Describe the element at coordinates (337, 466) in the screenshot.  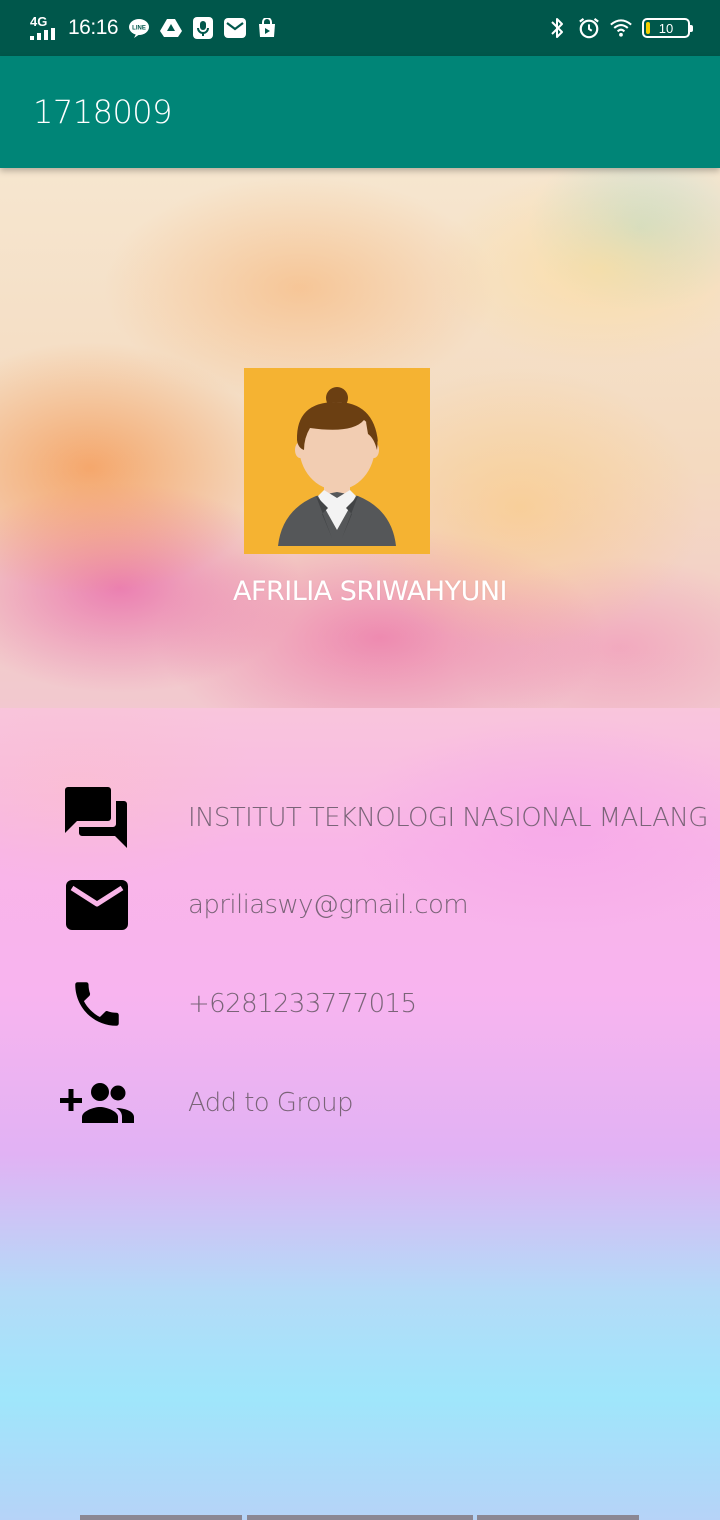
I see `businesswoman-avatar-icon` at that location.